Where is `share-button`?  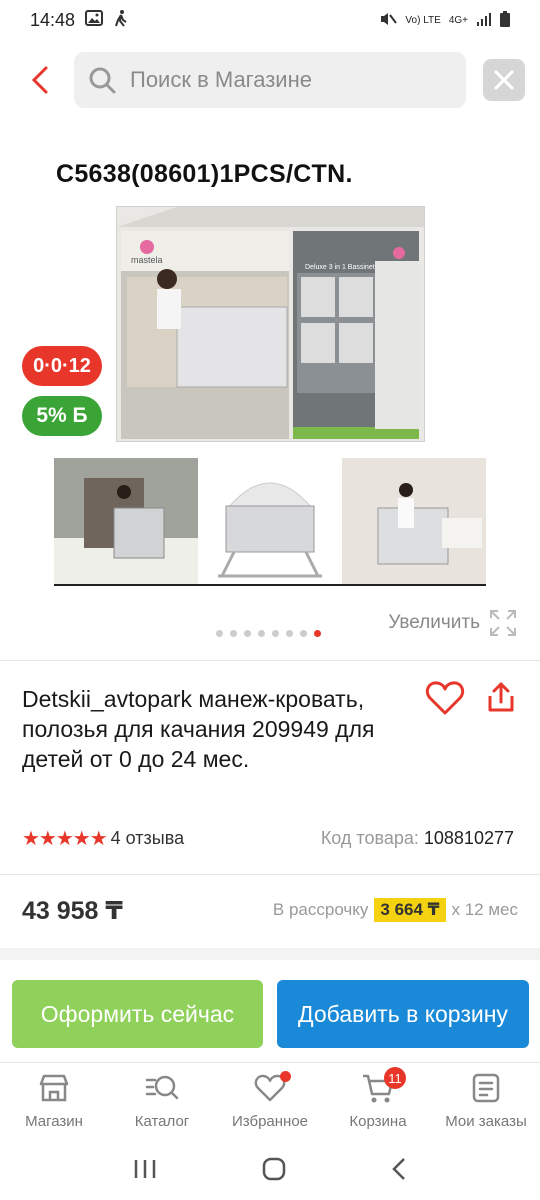
share-button is located at coordinates (501, 698).